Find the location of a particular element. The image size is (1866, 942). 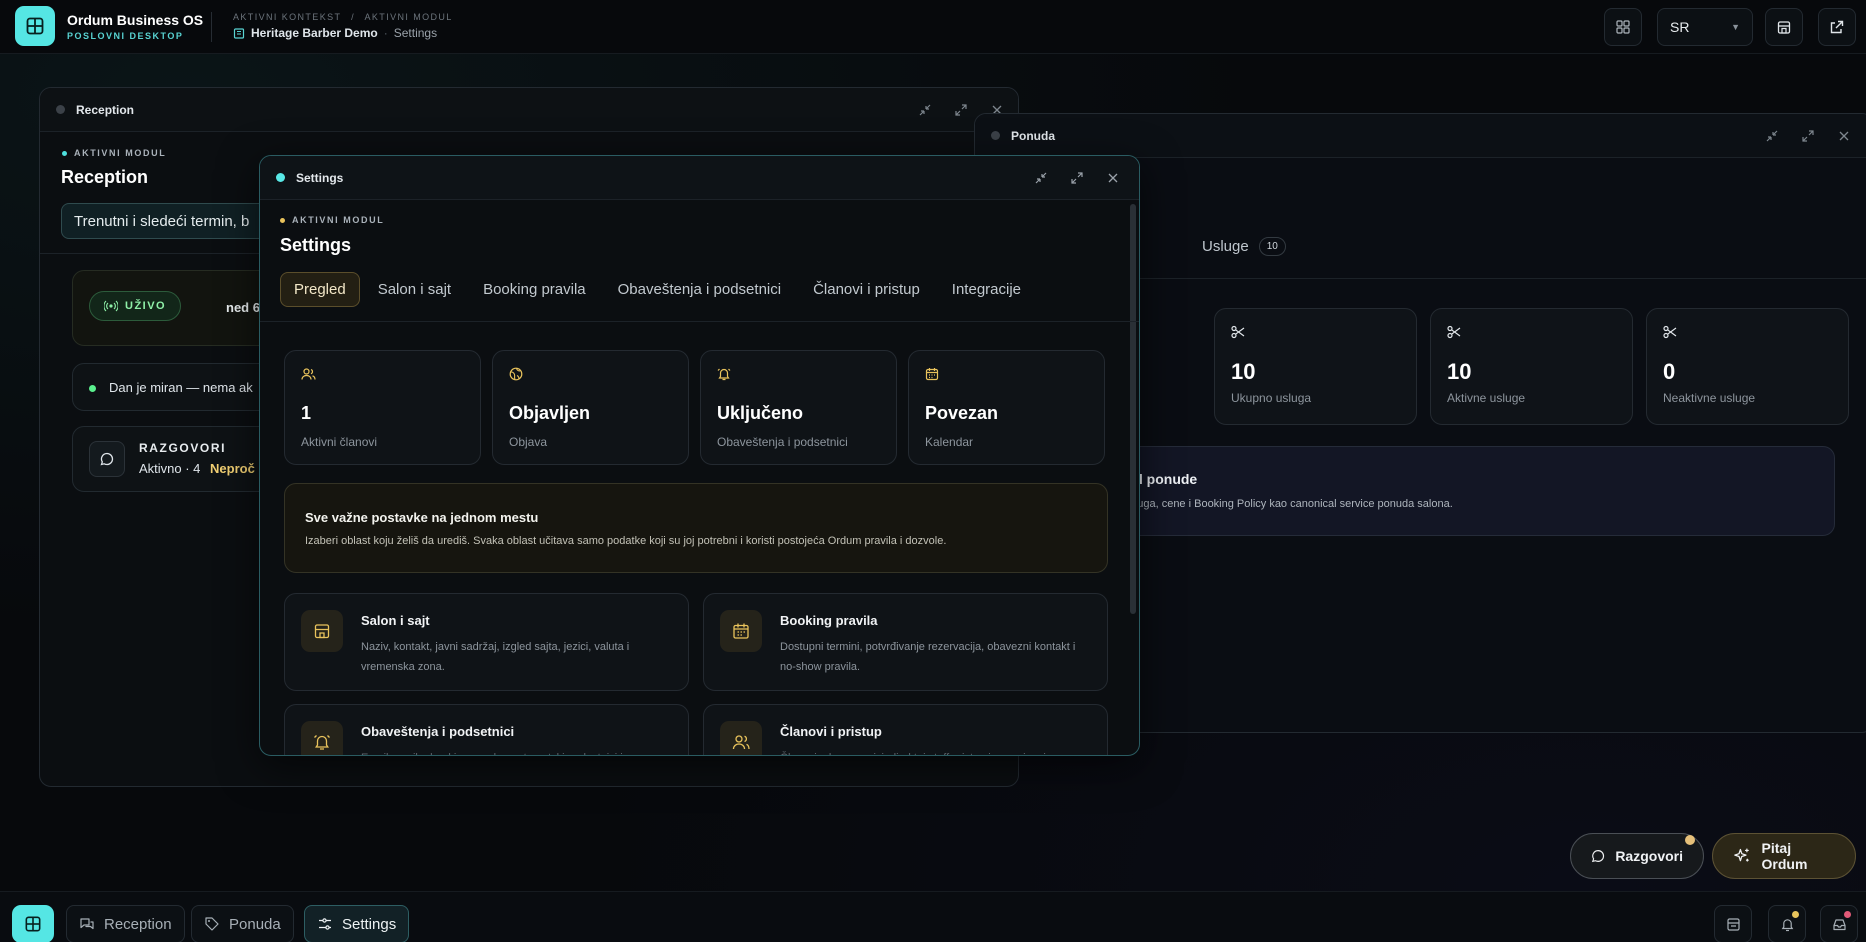

app-subtitle: POSLOVNI DESKTOP is located at coordinates (125, 36).